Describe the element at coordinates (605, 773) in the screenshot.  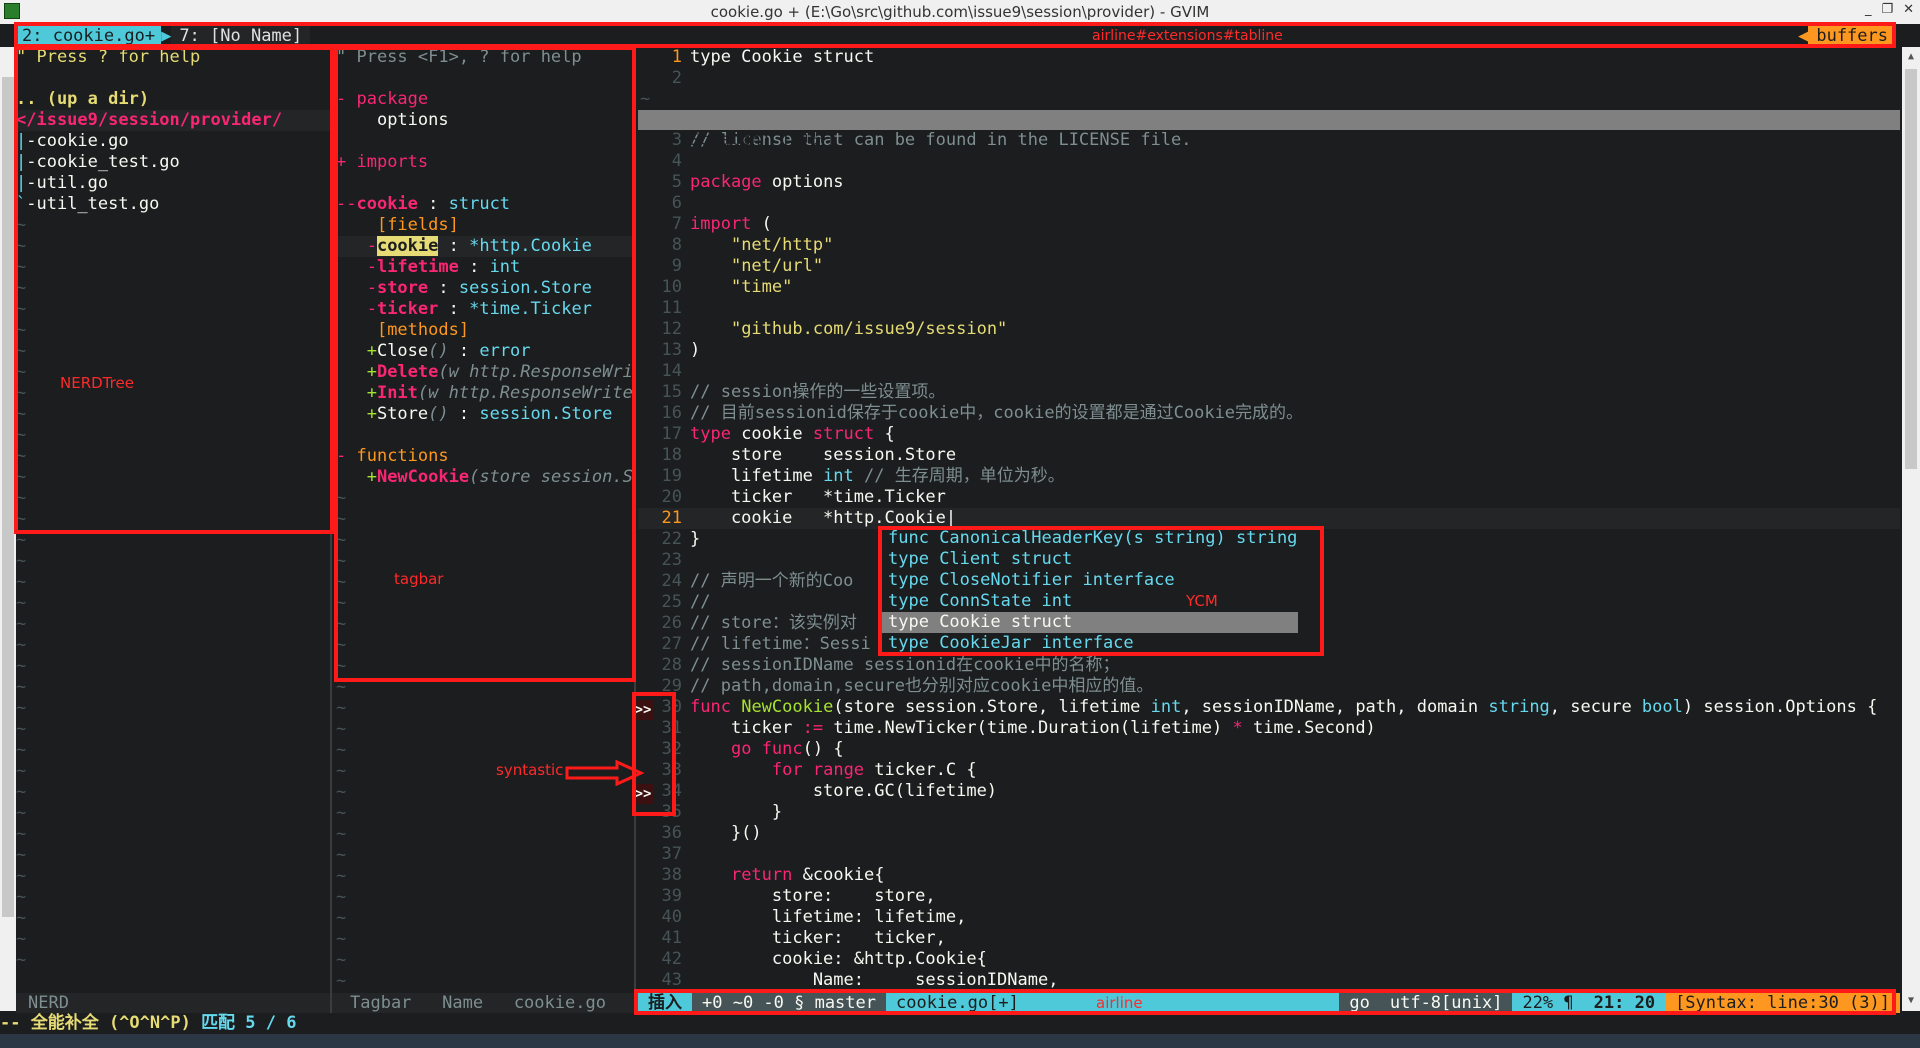
I see `annotation-arrow-icon` at that location.